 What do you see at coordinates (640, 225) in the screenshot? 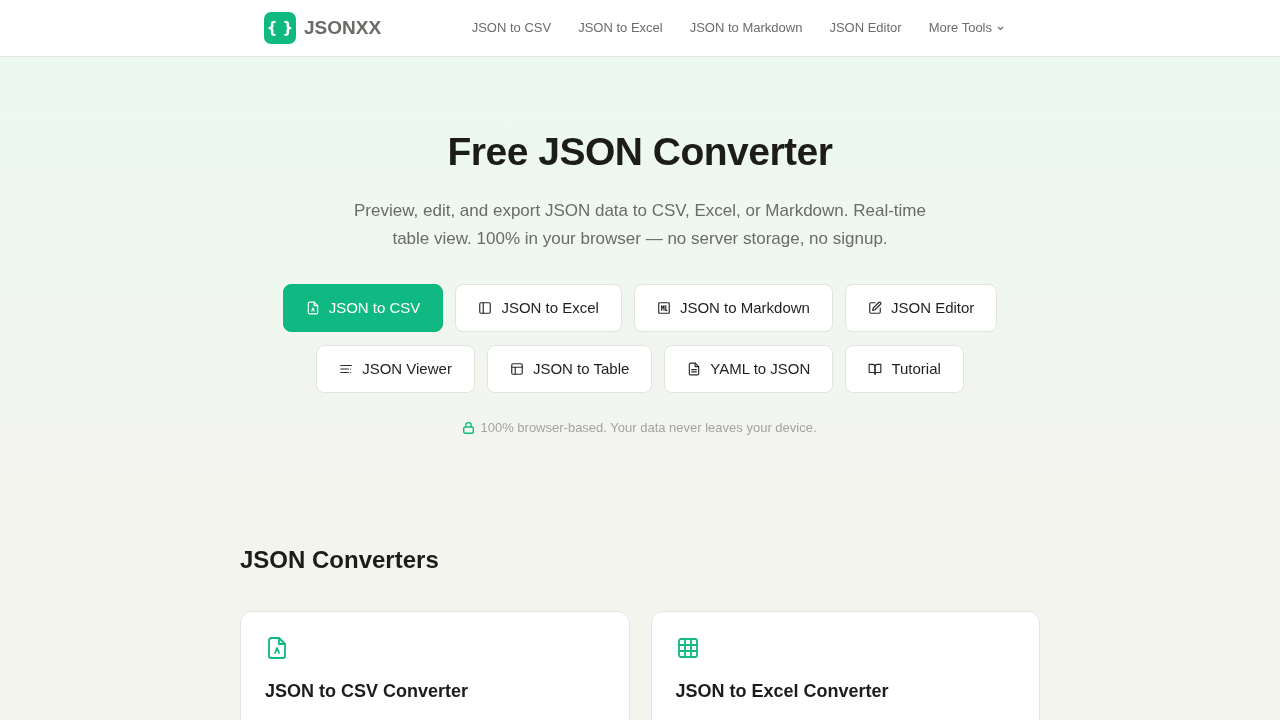
I see `hero-subtitle: Preview, edit, and export JSON data to CSV, Excel, or Markdown. Real-time table view. 100% in your browser — no server storage, no signup.` at bounding box center [640, 225].